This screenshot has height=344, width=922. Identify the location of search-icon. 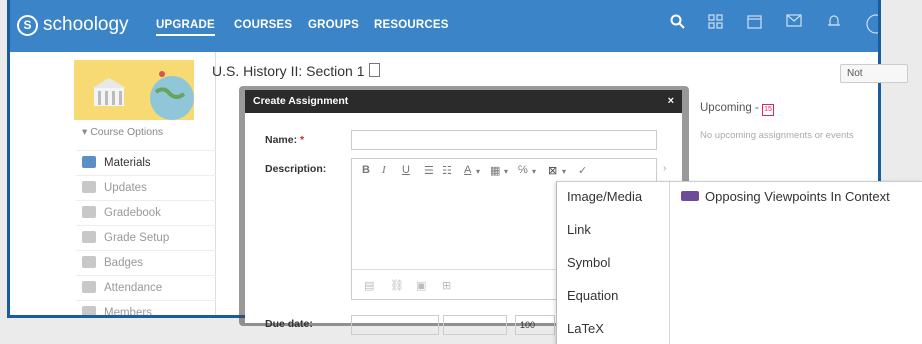
(677, 23).